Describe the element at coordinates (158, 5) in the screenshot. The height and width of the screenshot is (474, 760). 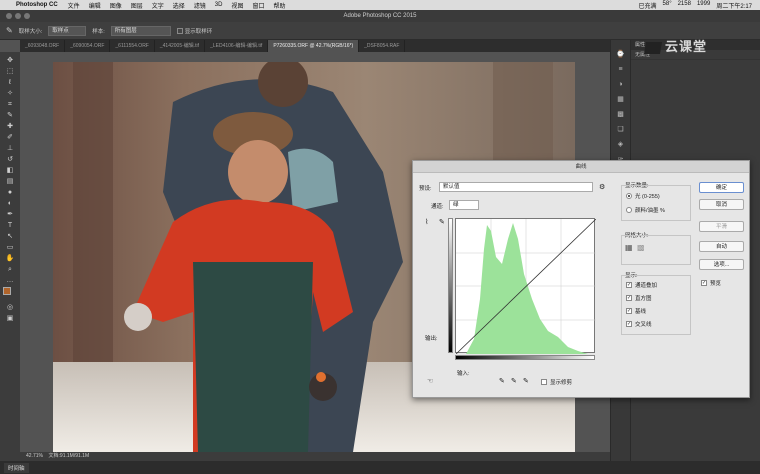
I see `menu-type: 文字` at that location.